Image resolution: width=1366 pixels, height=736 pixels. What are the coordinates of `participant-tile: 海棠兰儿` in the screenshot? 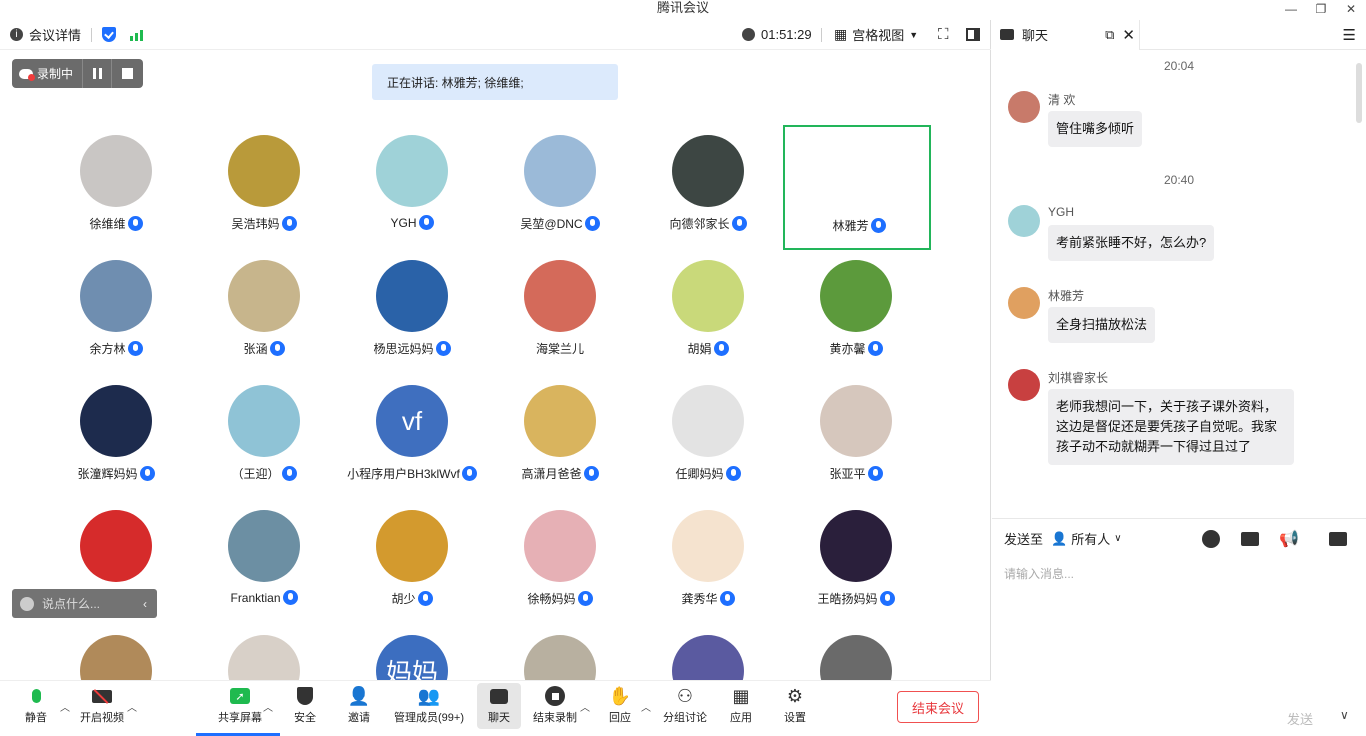 It's located at (560, 312).